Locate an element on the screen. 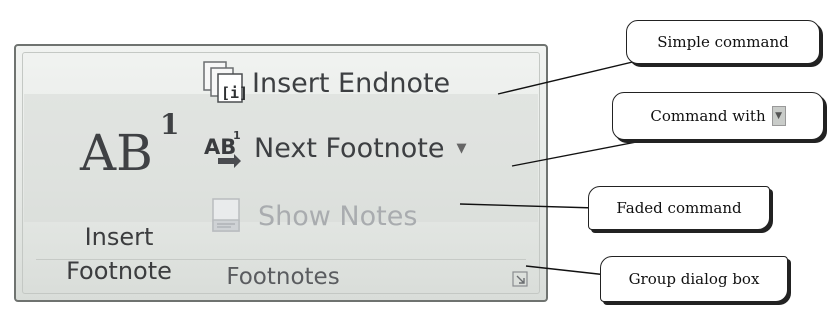  callout-dropdown-label: Command with is located at coordinates (708, 116).